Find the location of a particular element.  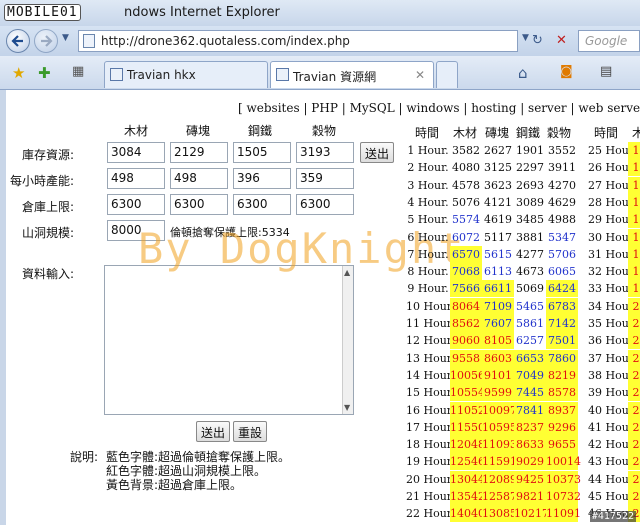

send-button: 送出 is located at coordinates (377, 152).